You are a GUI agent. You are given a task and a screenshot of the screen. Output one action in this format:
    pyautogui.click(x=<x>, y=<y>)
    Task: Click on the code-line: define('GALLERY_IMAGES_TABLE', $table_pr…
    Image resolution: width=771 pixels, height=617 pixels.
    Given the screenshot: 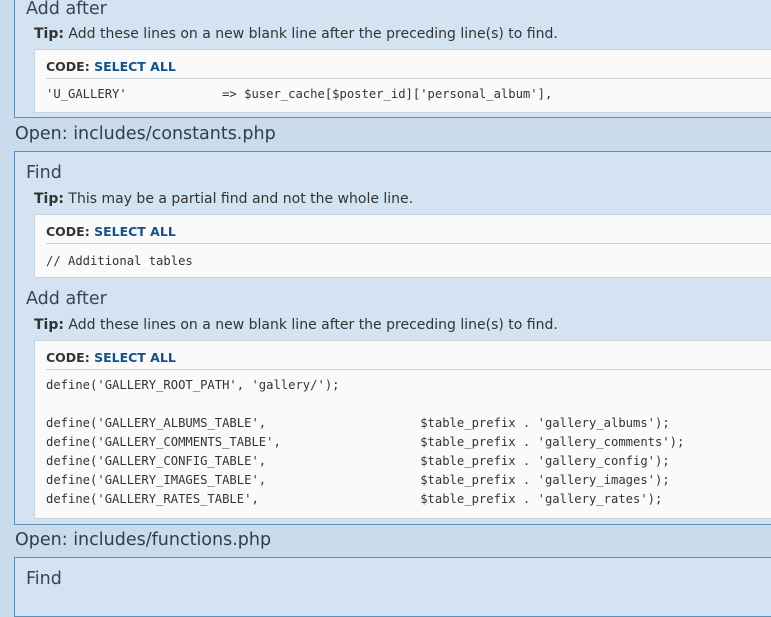 What is the action you would take?
    pyautogui.click(x=358, y=480)
    